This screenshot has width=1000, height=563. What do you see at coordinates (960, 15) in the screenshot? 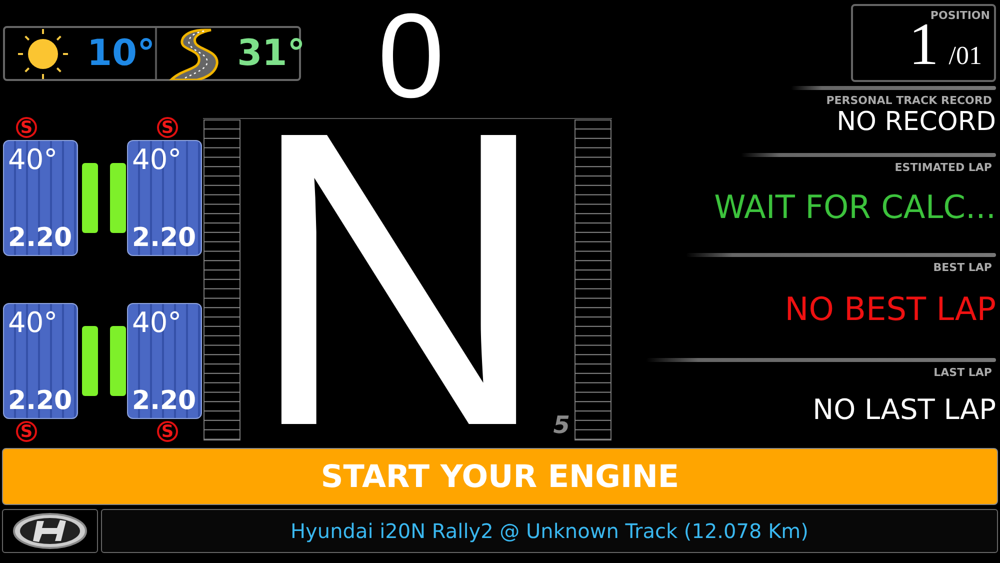
I see `position-label: POSITION` at bounding box center [960, 15].